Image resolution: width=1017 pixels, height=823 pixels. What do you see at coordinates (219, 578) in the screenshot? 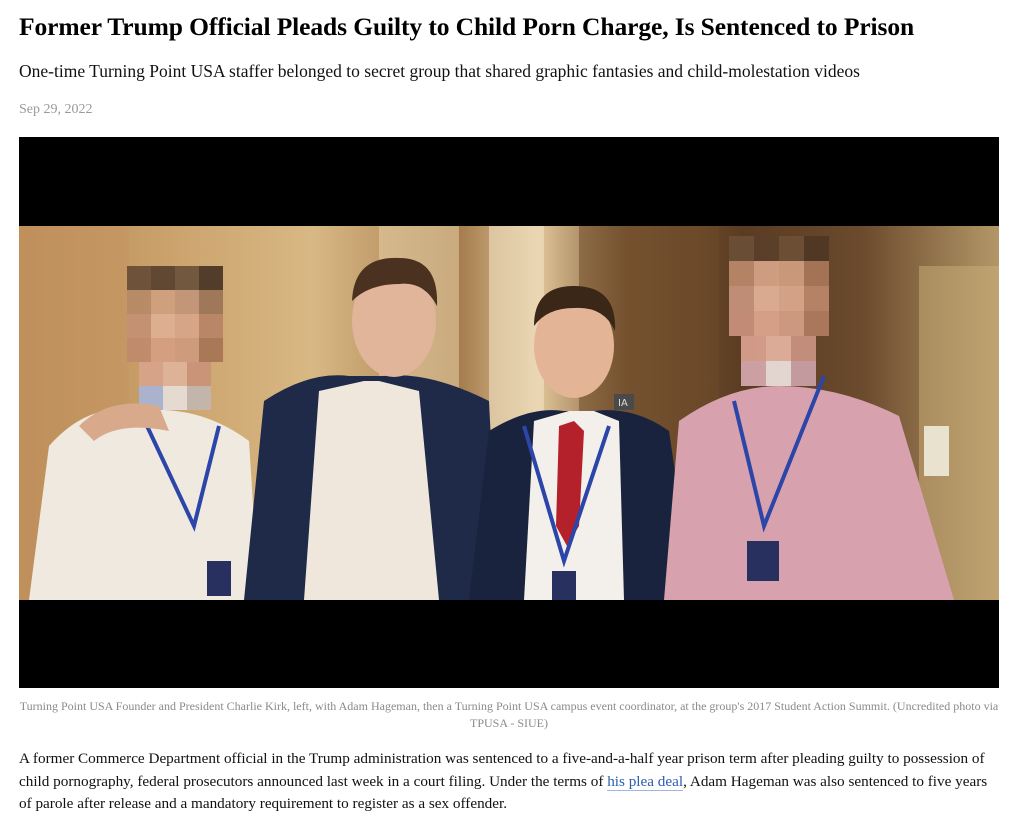
I see `person1-badge` at bounding box center [219, 578].